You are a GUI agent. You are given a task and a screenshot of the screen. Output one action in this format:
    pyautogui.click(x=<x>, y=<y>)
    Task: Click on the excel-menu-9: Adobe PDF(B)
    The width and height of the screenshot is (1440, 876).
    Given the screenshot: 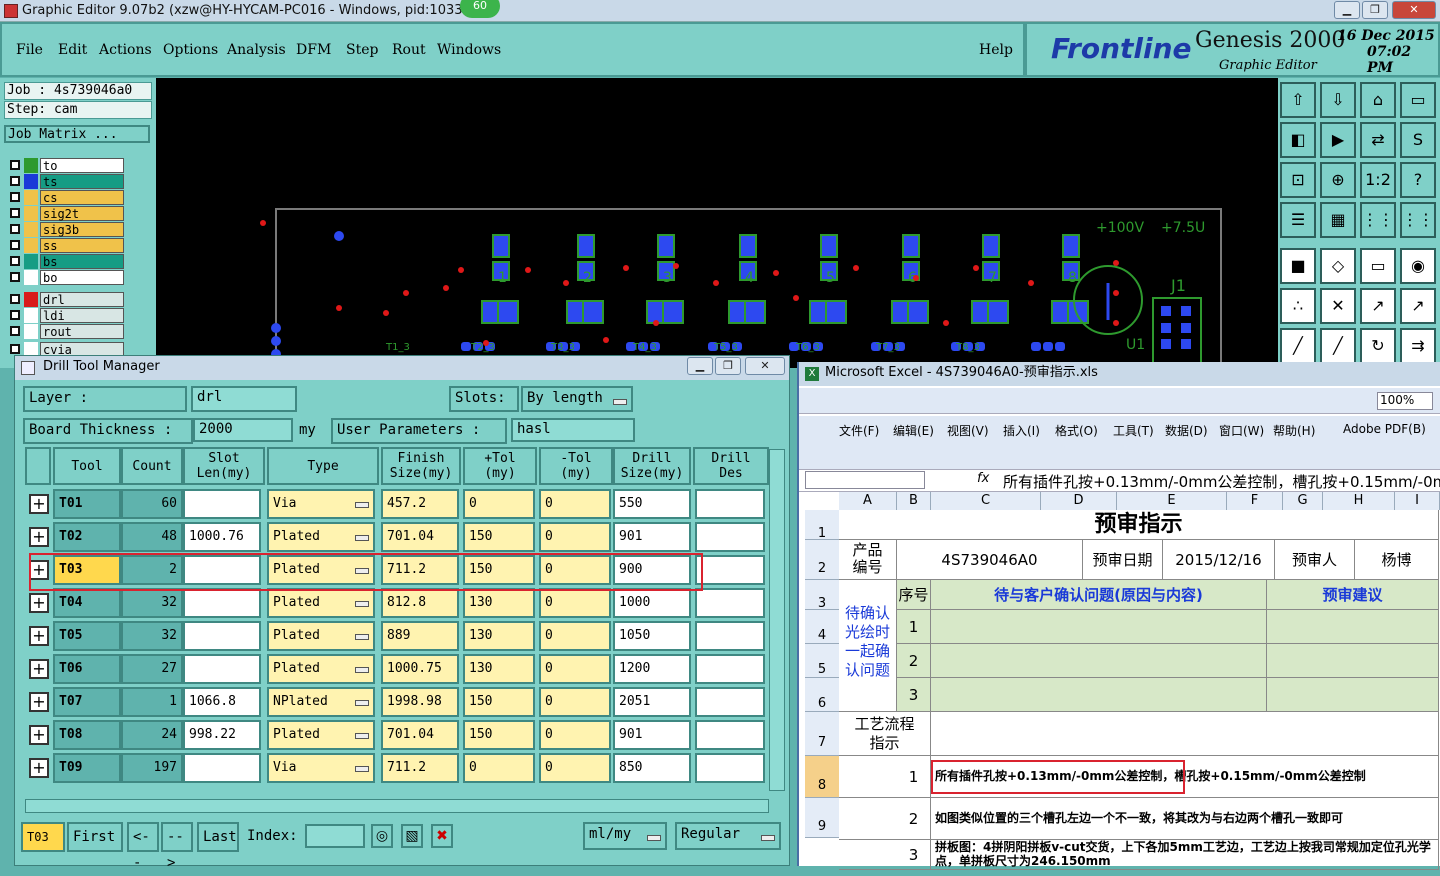 What is the action you would take?
    pyautogui.click(x=1384, y=429)
    